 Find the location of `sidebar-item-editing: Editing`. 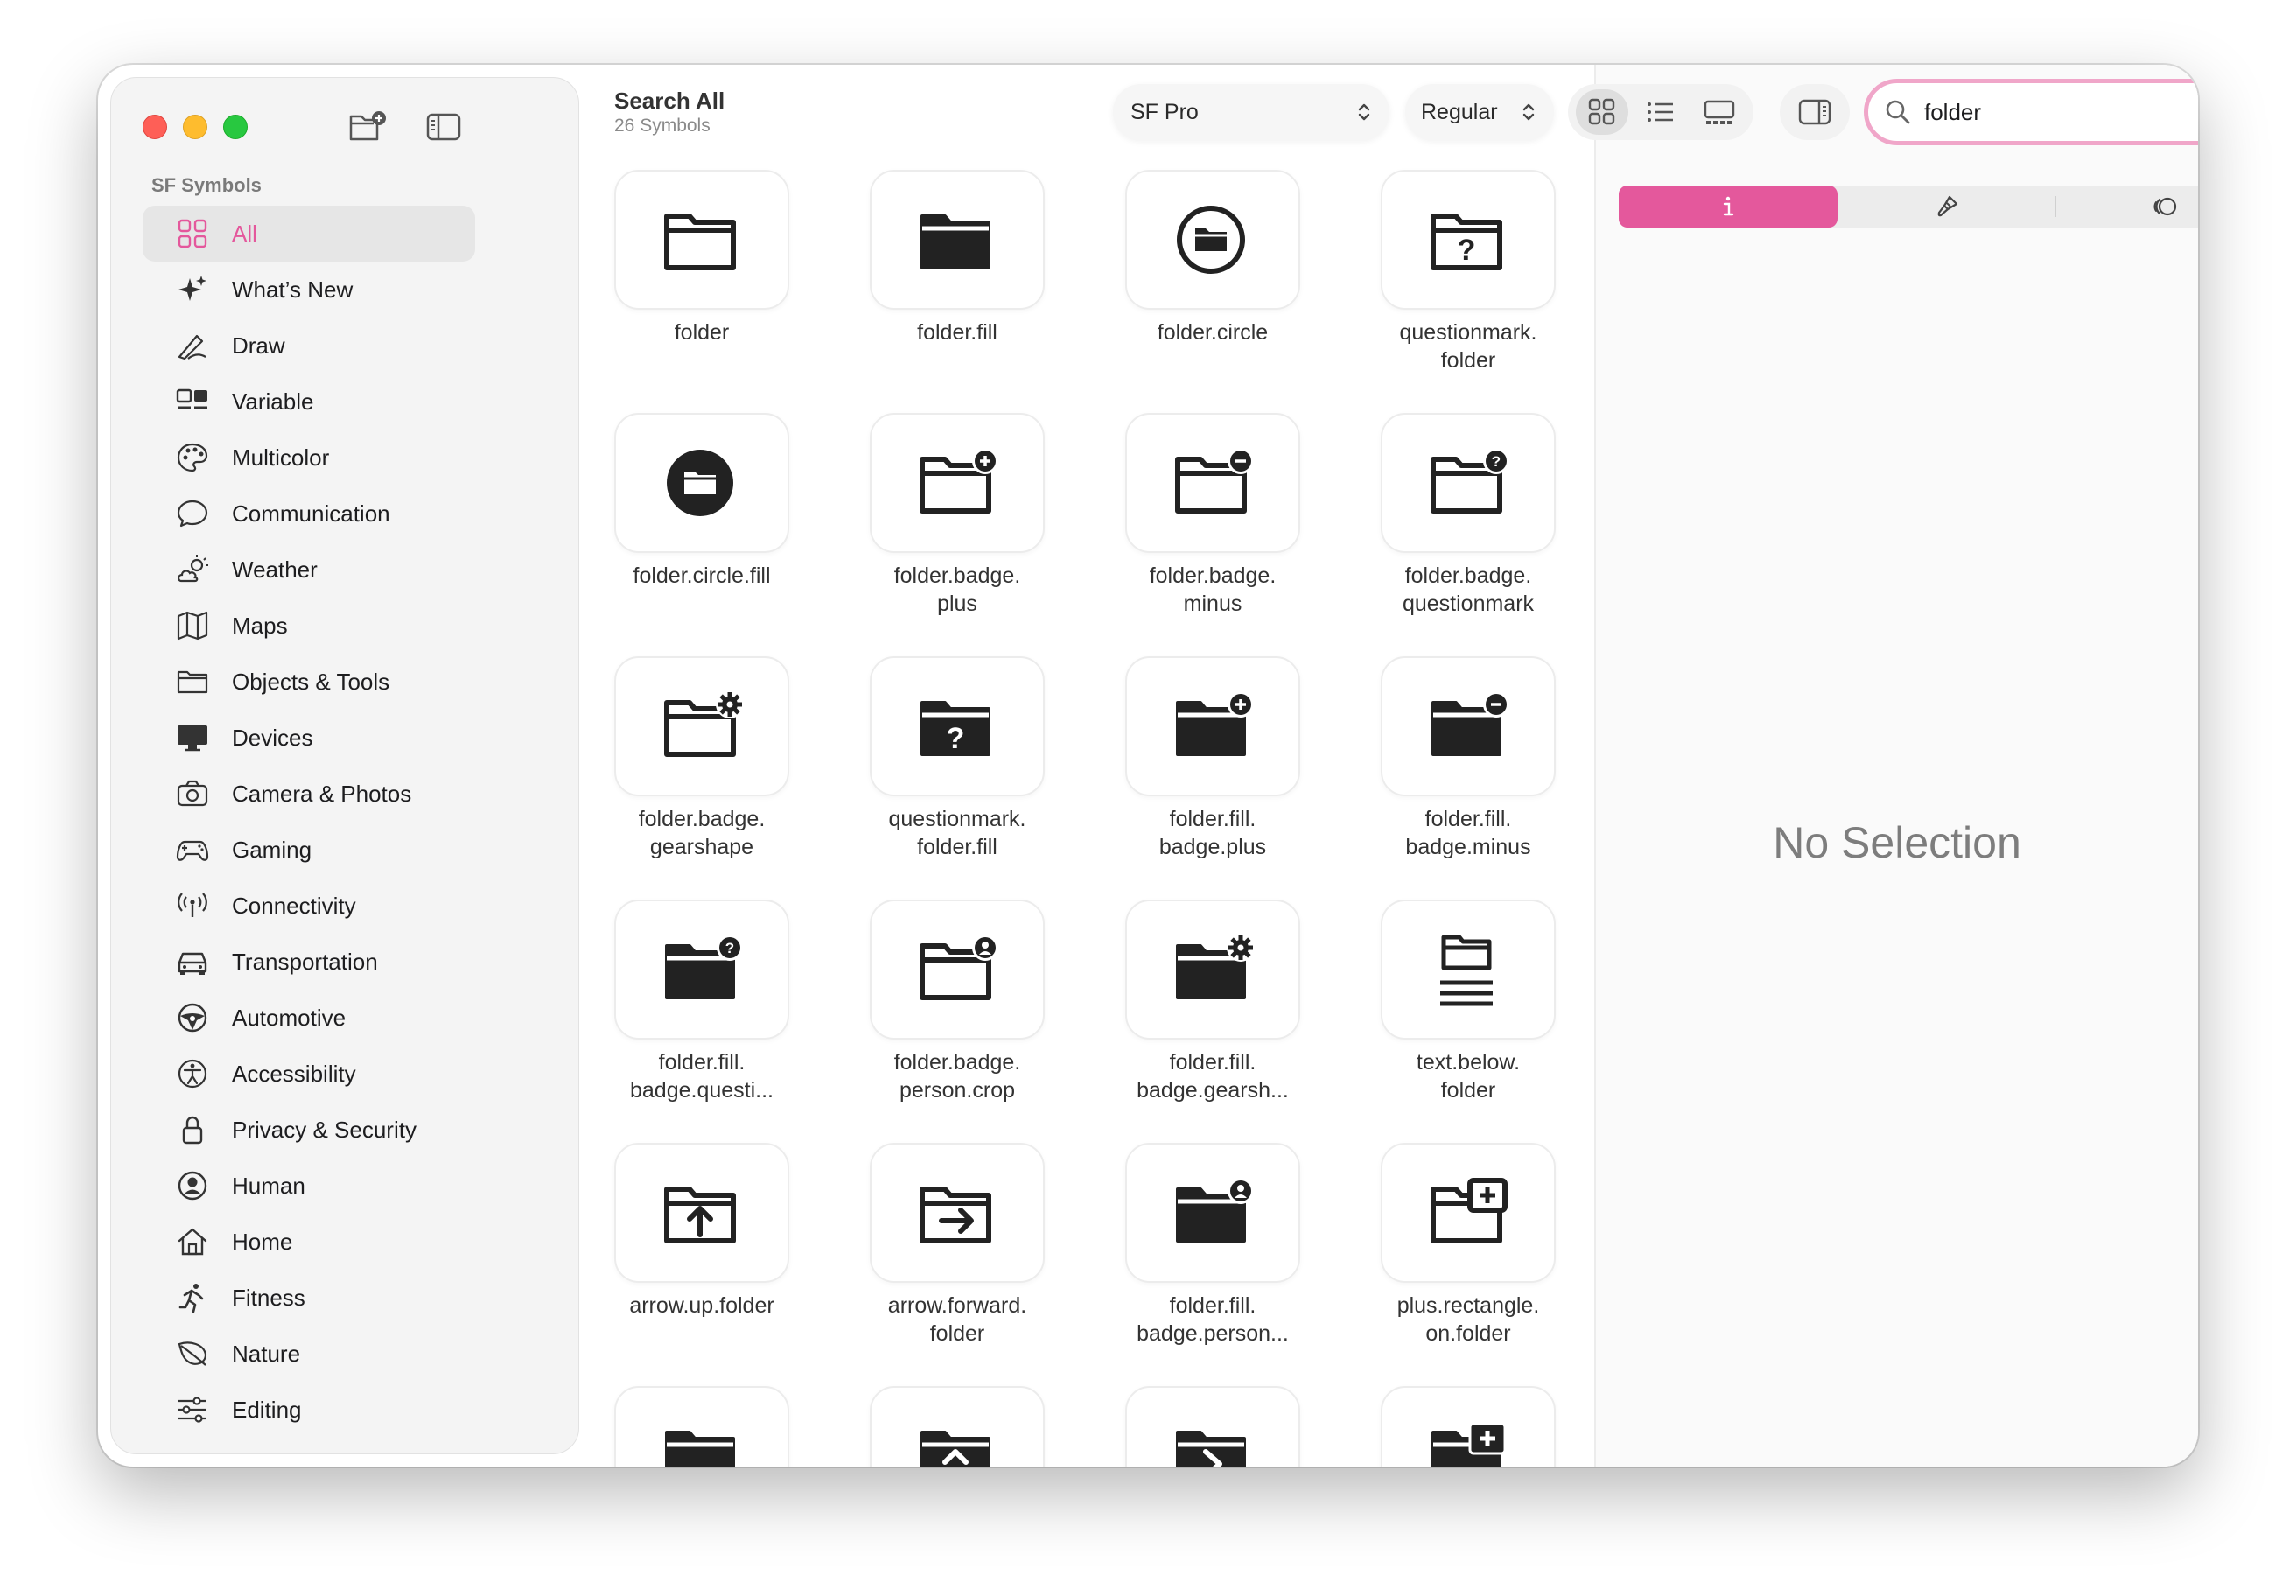

sidebar-item-editing: Editing is located at coordinates (309, 1410).